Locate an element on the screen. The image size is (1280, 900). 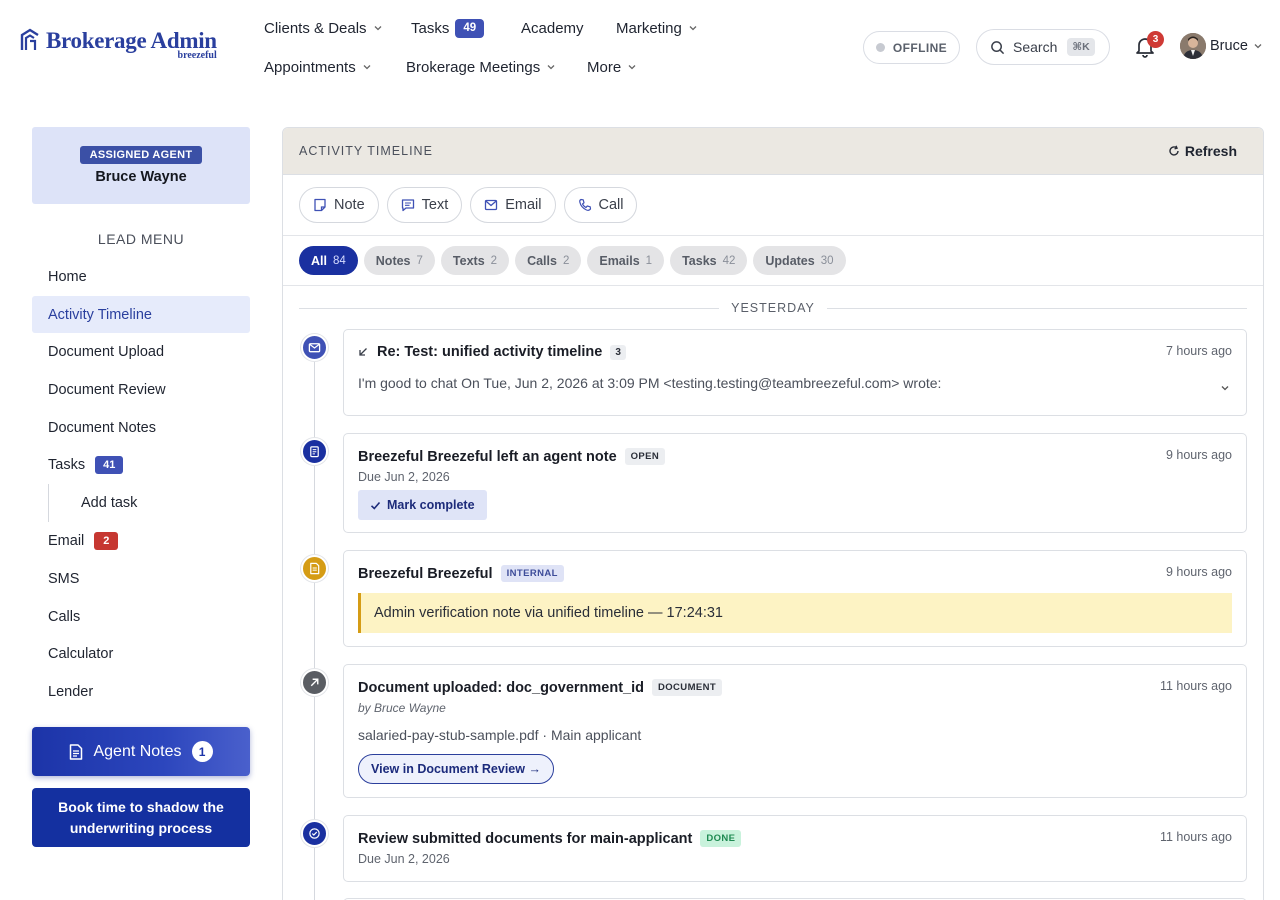
internal-badge: INTERNAL is located at coordinates (532, 573).